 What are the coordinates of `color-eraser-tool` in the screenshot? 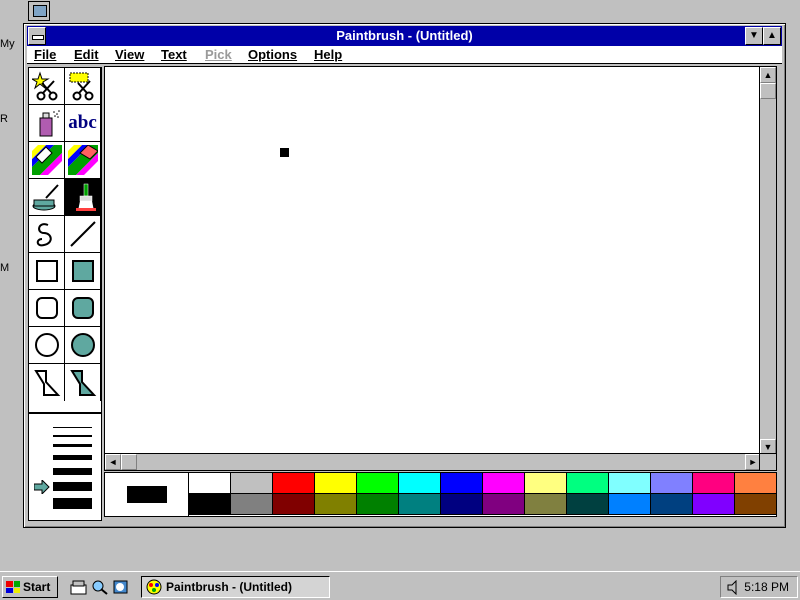 It's located at (47, 160).